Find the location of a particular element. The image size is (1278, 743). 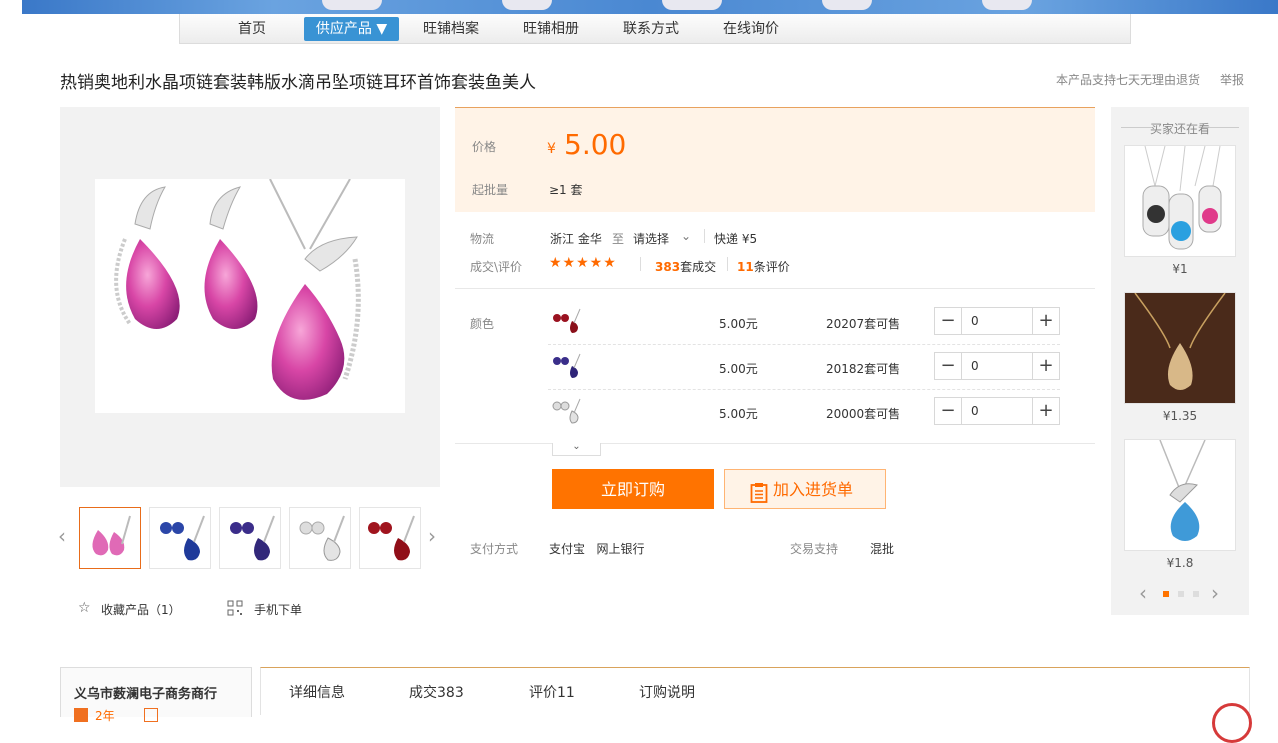

product-main-image is located at coordinates (250, 295).